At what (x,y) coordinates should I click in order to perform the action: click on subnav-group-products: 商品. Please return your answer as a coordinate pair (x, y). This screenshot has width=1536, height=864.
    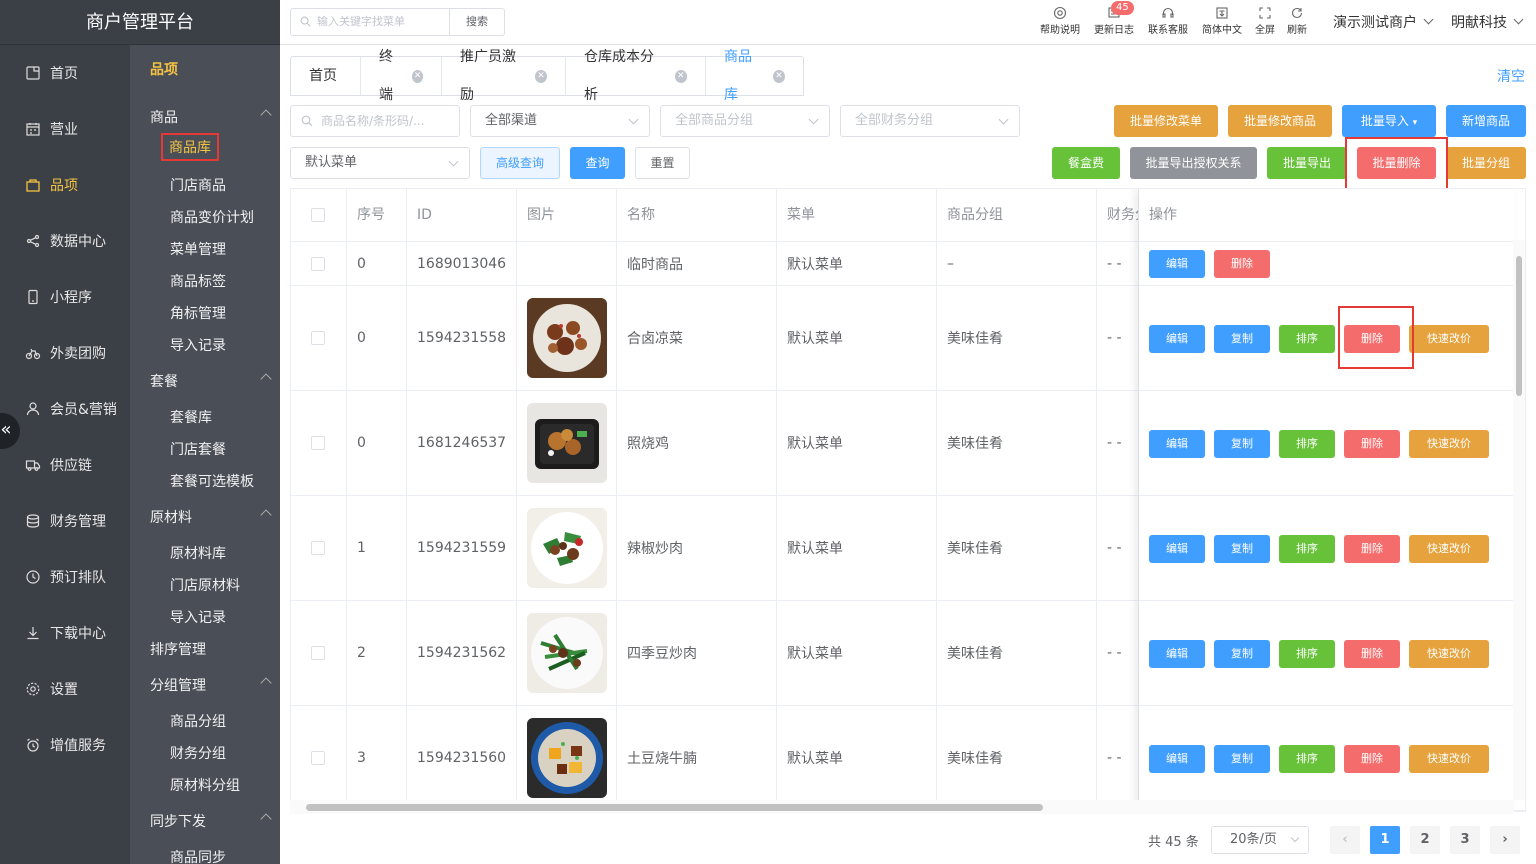
    Looking at the image, I should click on (211, 117).